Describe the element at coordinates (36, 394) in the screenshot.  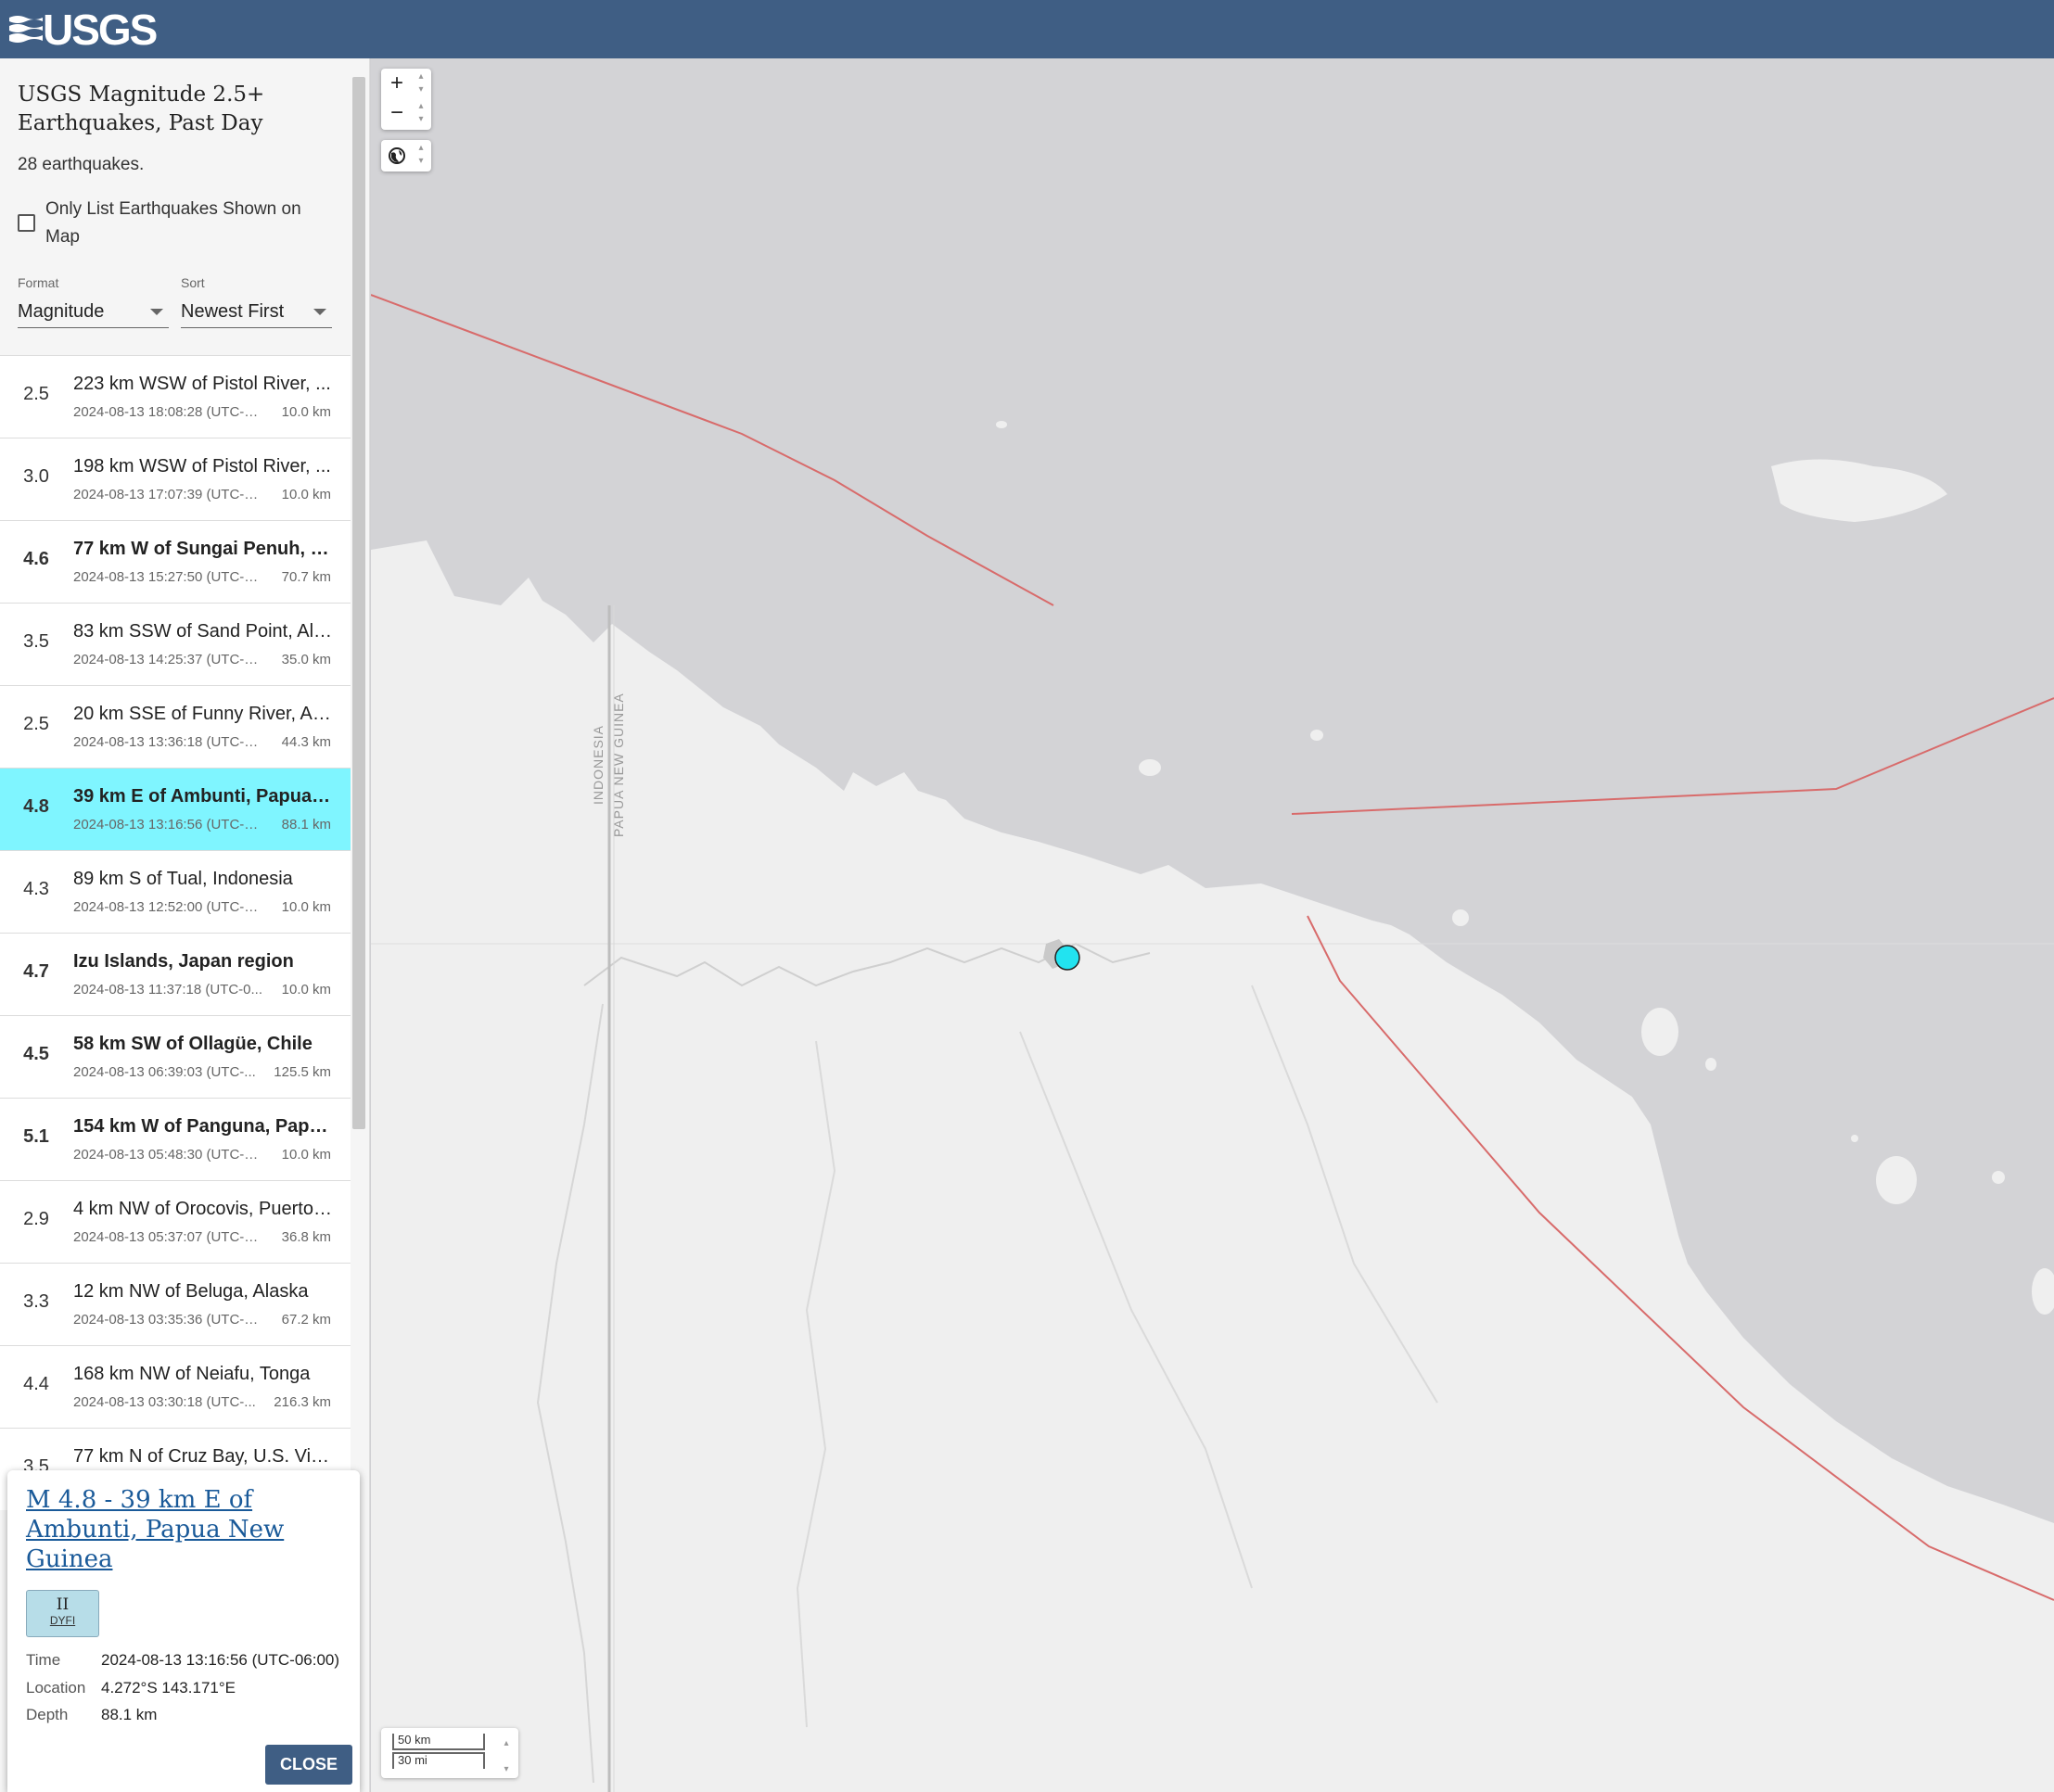
I see `earthquake-magnitude: 2.5` at that location.